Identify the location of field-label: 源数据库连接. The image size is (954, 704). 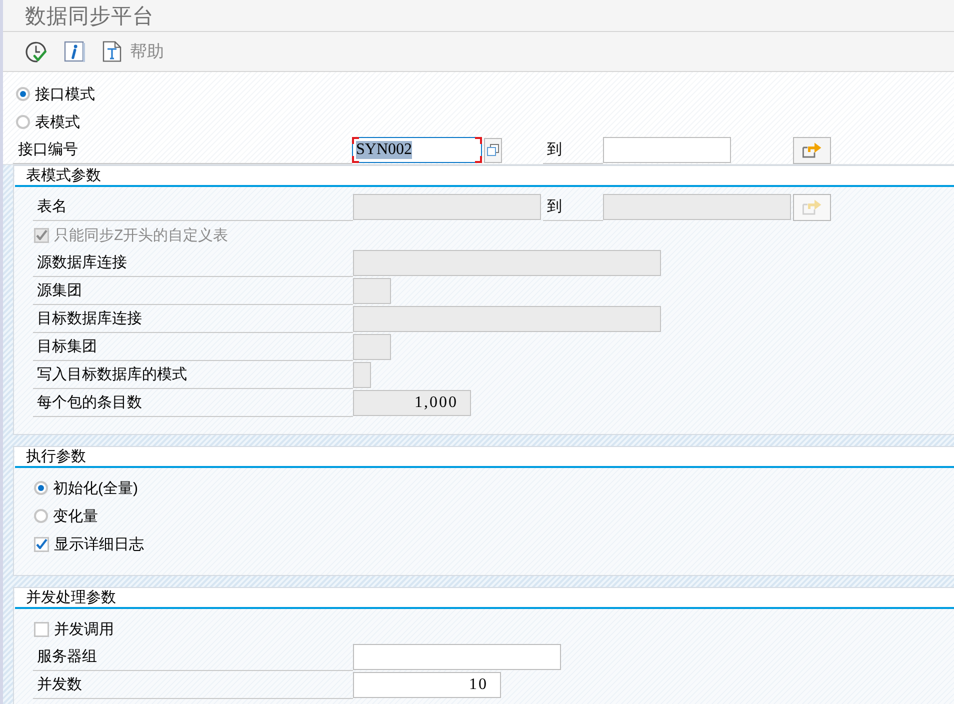
(193, 263).